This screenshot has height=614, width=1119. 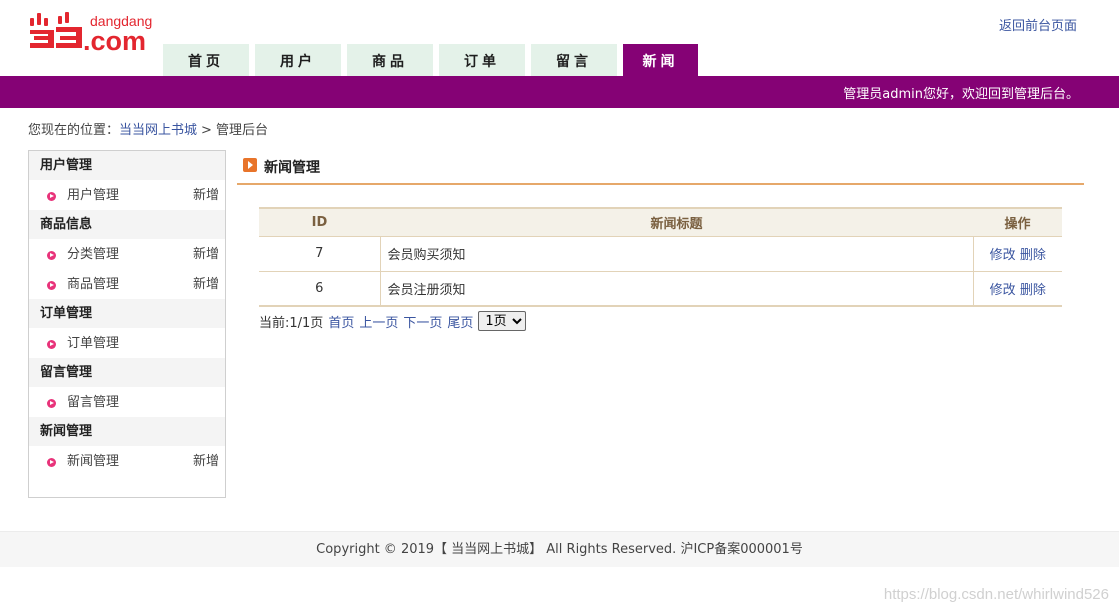 I want to click on page-select: 1页, so click(x=502, y=321).